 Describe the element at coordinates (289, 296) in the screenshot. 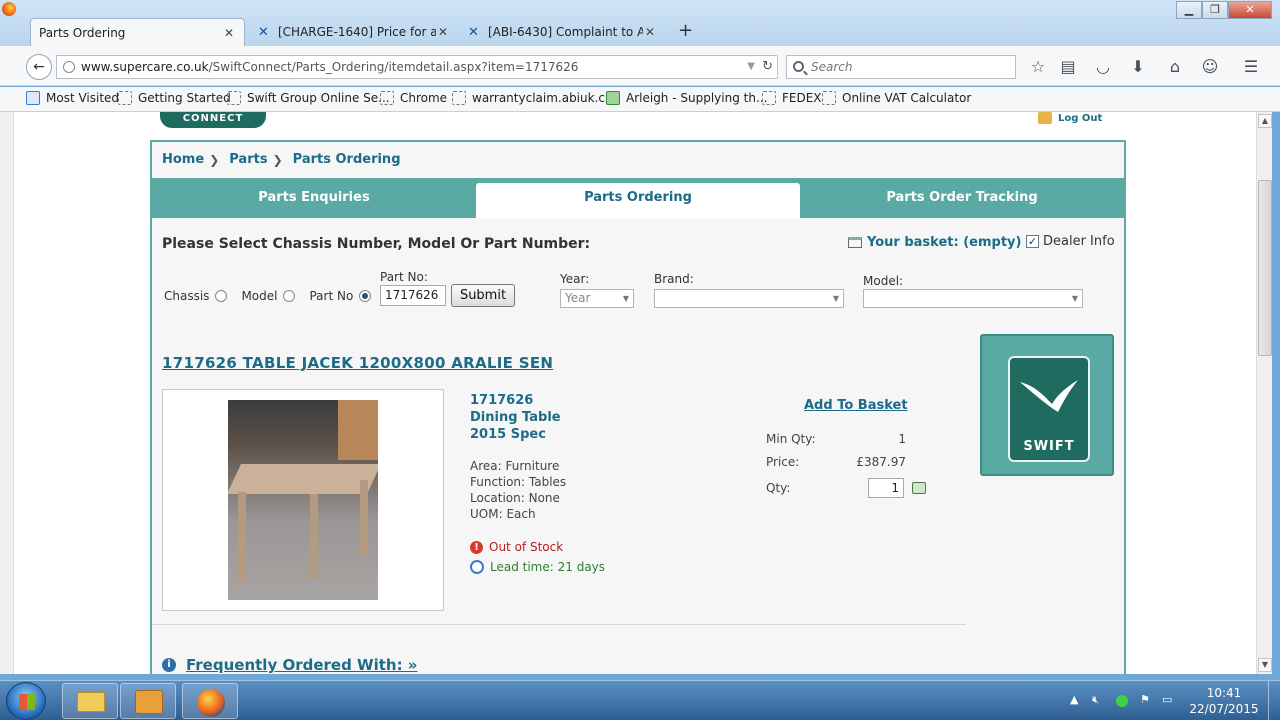

I see `model-radio` at that location.